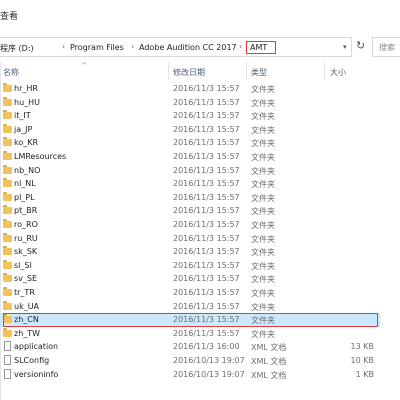 The height and width of the screenshot is (400, 400). I want to click on breadcrumb-drive: 程序 (D:), so click(17, 48).